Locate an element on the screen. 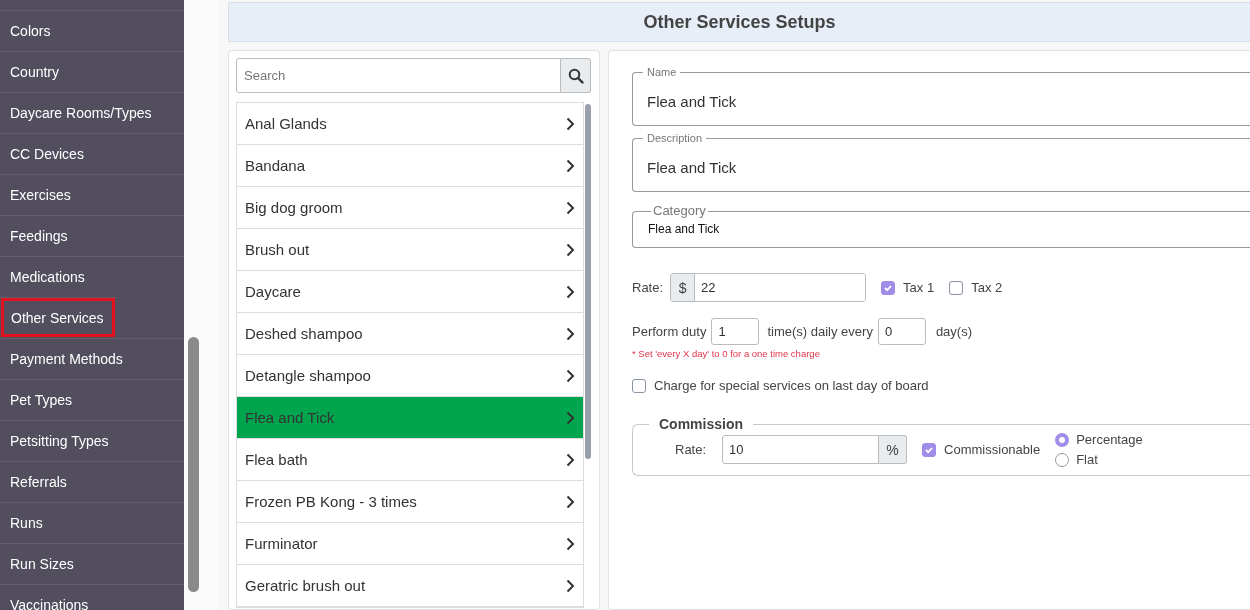 This screenshot has height=610, width=1250. currency-addon: $ is located at coordinates (683, 287).